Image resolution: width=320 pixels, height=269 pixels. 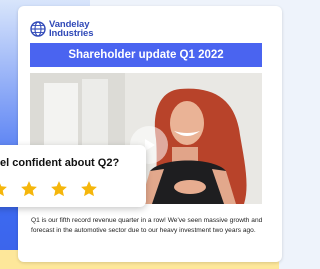 I want to click on brand-line-2: Industries, so click(x=71, y=33).